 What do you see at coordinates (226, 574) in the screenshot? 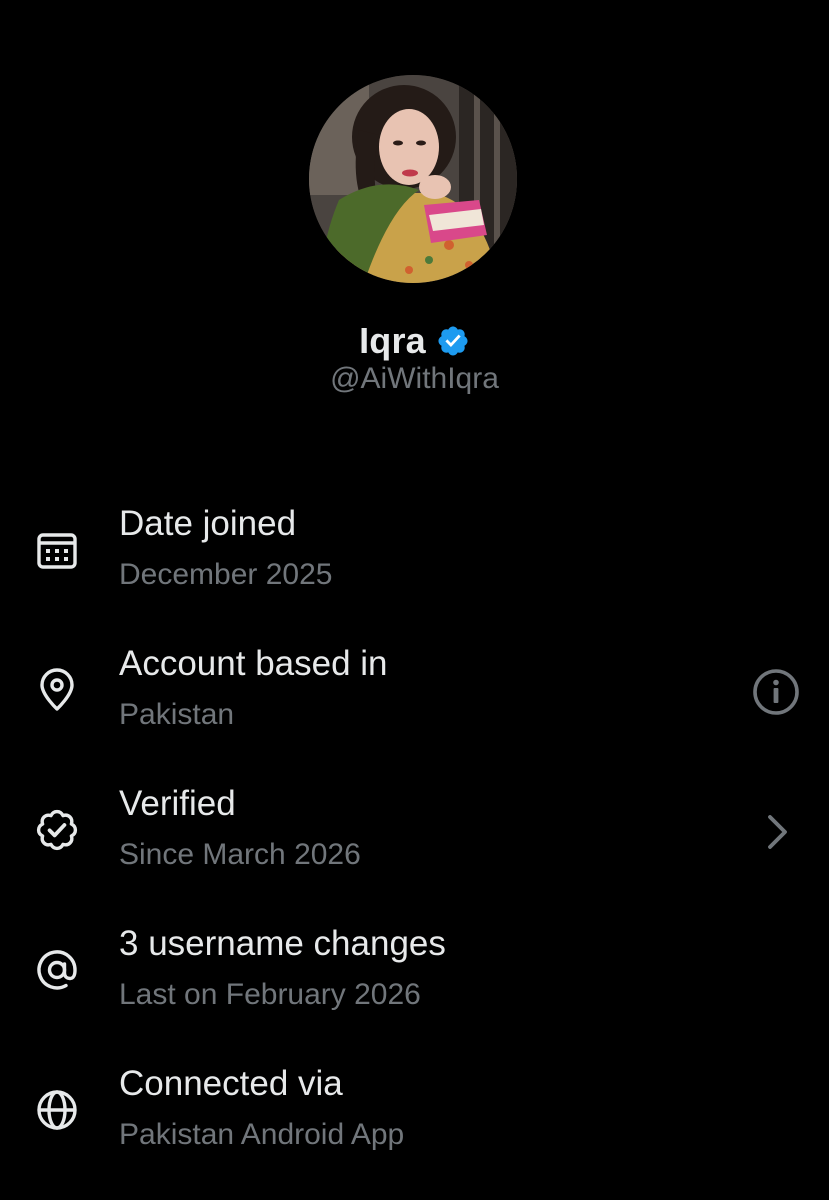
I see `date-joined-value: December 2025` at bounding box center [226, 574].